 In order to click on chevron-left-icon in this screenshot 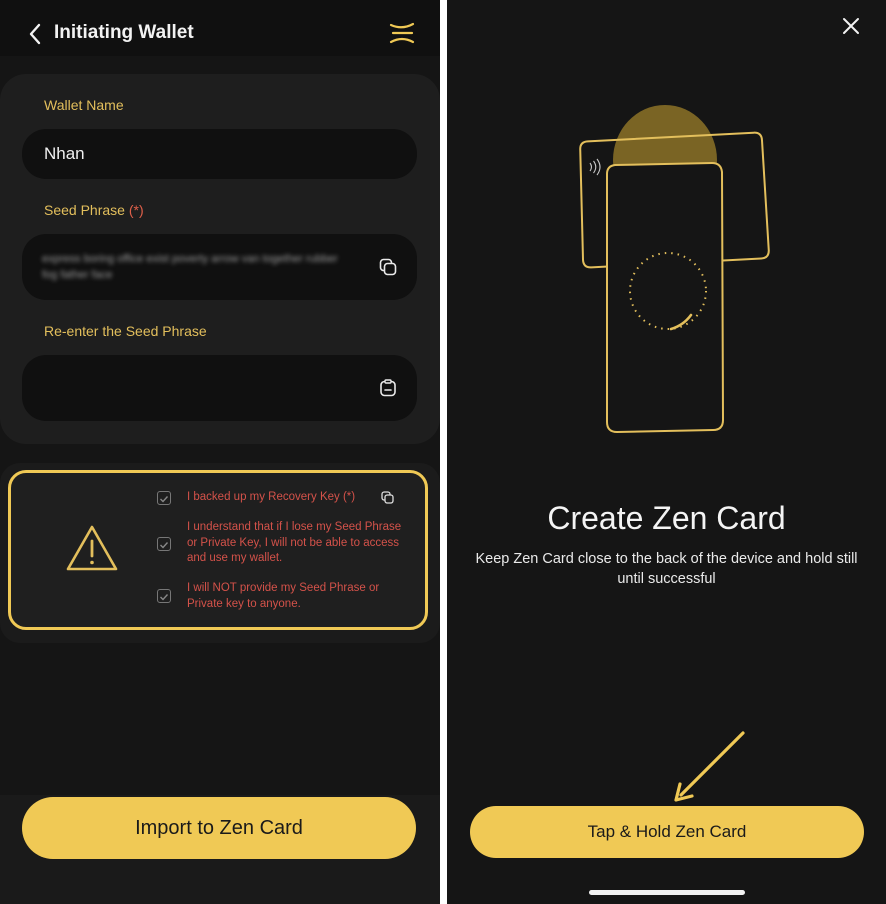, I will do `click(35, 34)`.